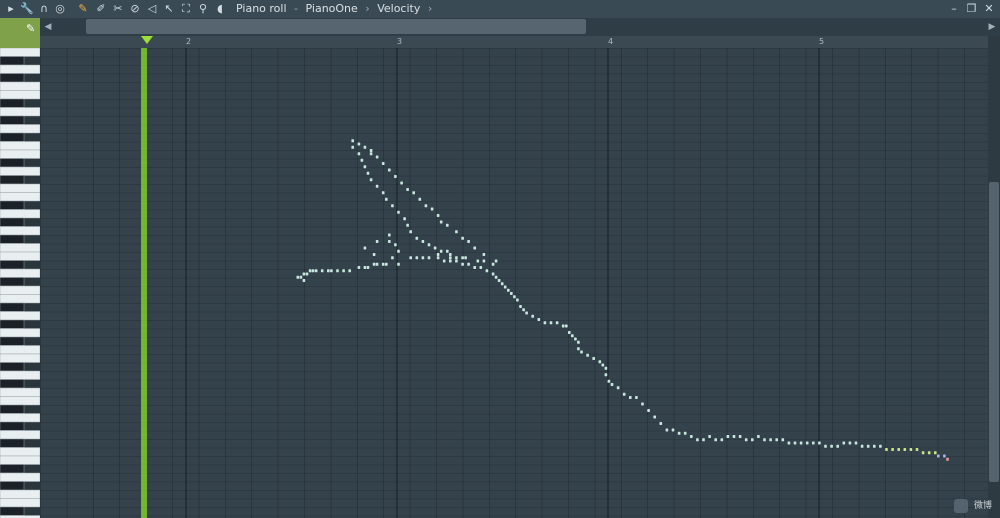  What do you see at coordinates (336, 26) in the screenshot?
I see `horizontal-scroll-thumb` at bounding box center [336, 26].